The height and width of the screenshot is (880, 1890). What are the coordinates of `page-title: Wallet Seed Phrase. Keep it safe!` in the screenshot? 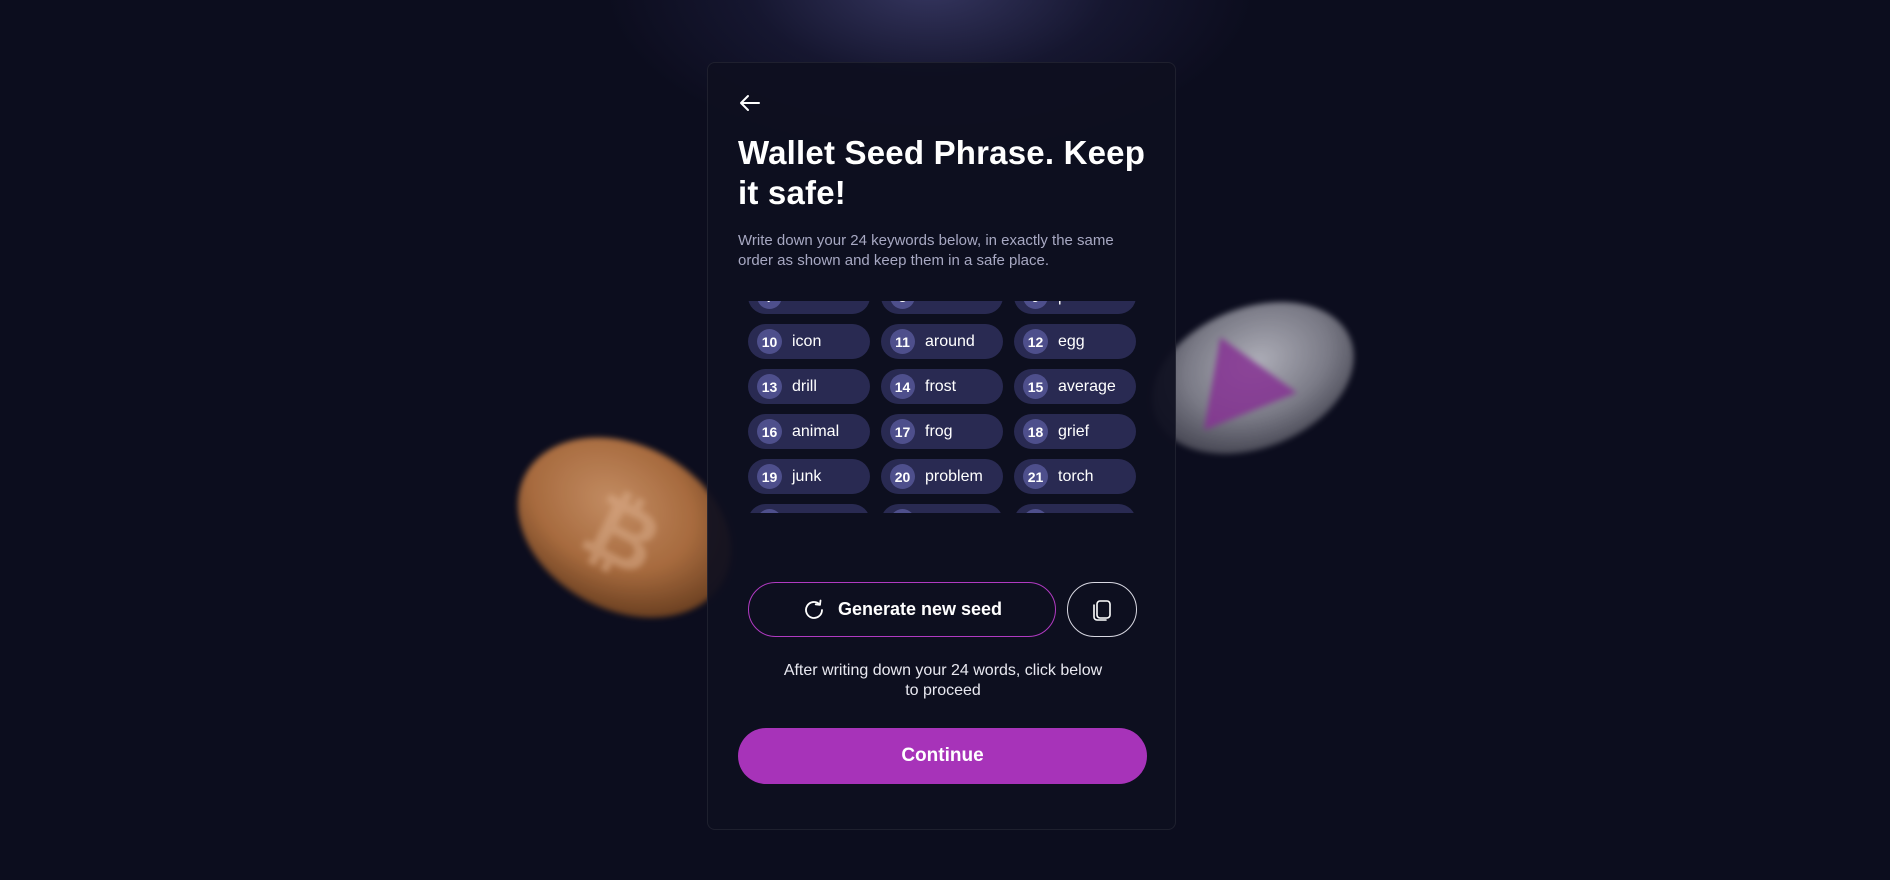 It's located at (942, 172).